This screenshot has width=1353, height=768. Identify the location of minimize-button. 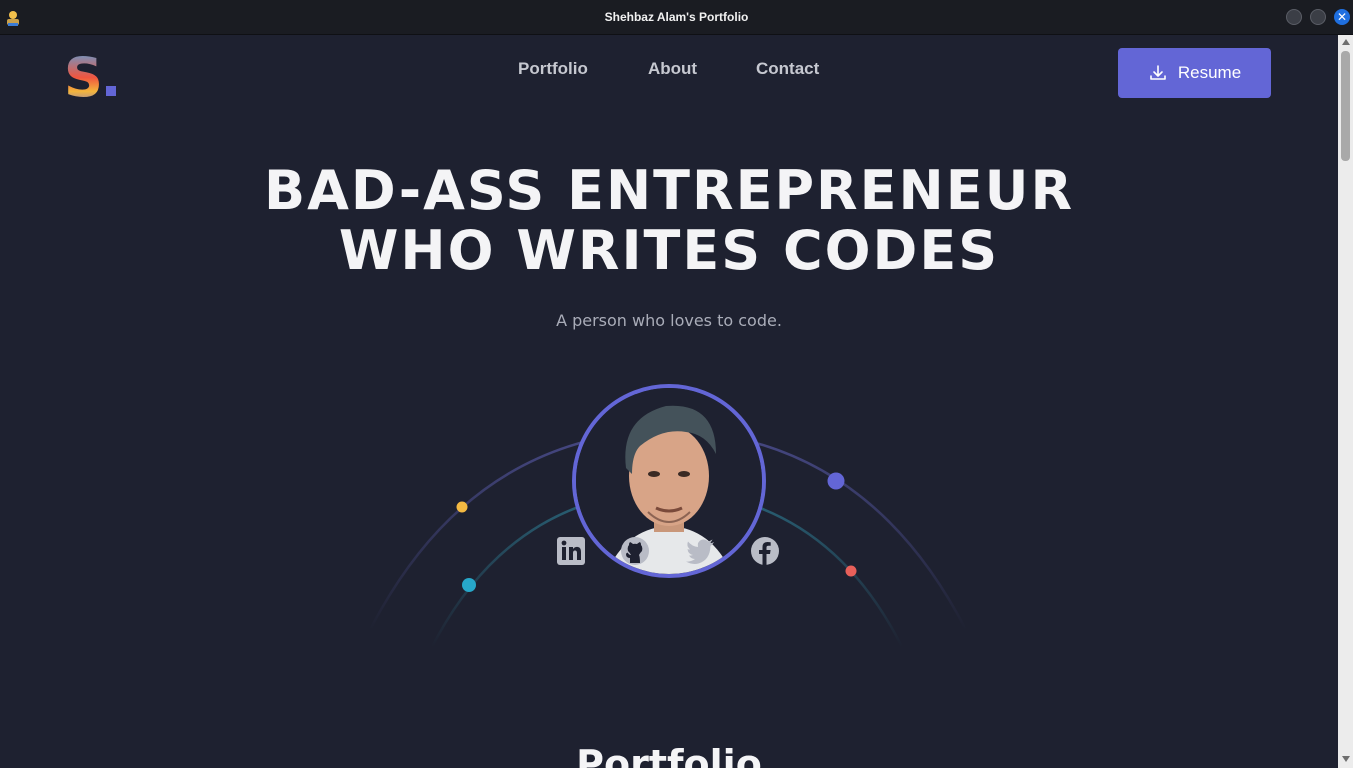
(1294, 17).